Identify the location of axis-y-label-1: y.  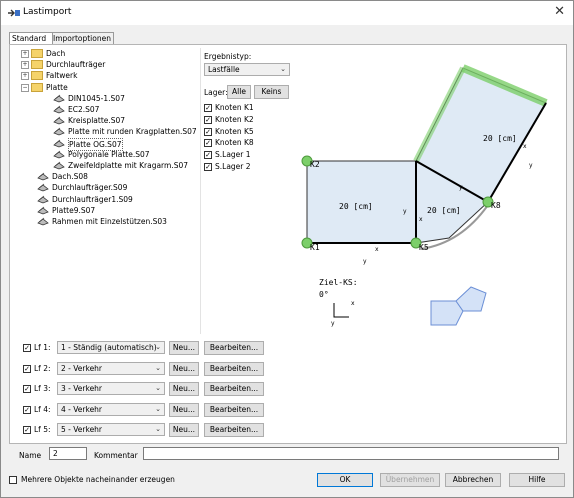
(365, 261).